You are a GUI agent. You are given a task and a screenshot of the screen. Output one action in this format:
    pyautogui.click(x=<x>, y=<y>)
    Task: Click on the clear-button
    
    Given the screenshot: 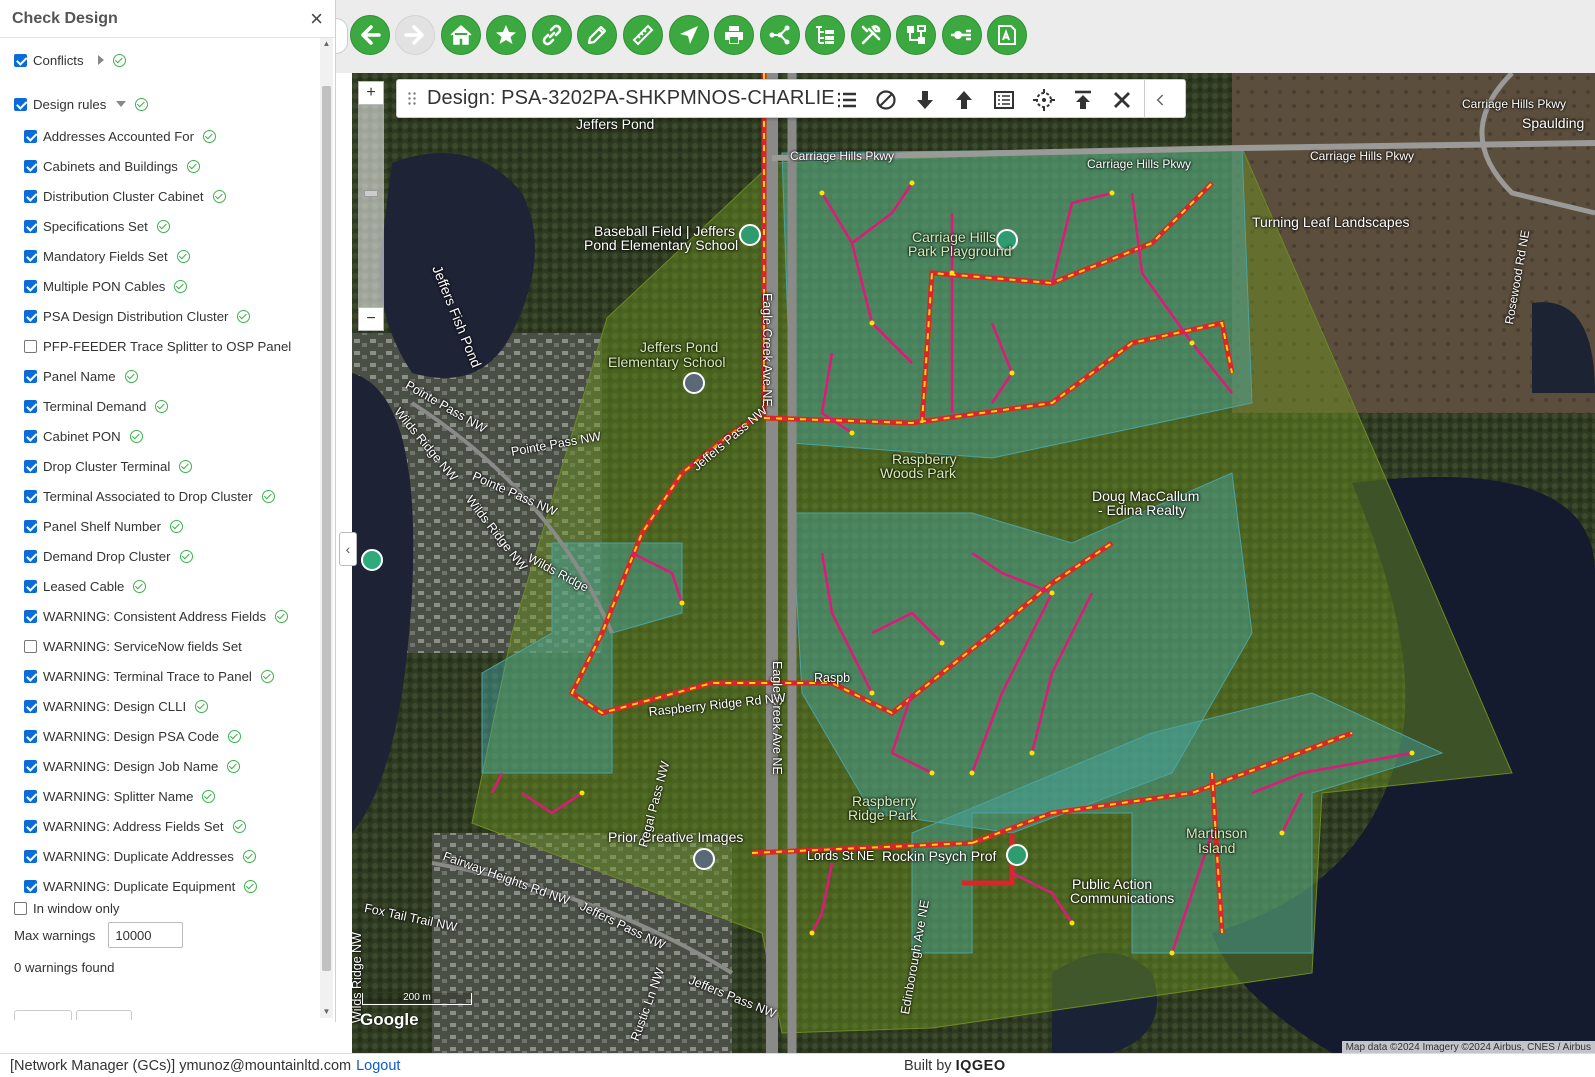 What is the action you would take?
    pyautogui.click(x=104, y=1015)
    